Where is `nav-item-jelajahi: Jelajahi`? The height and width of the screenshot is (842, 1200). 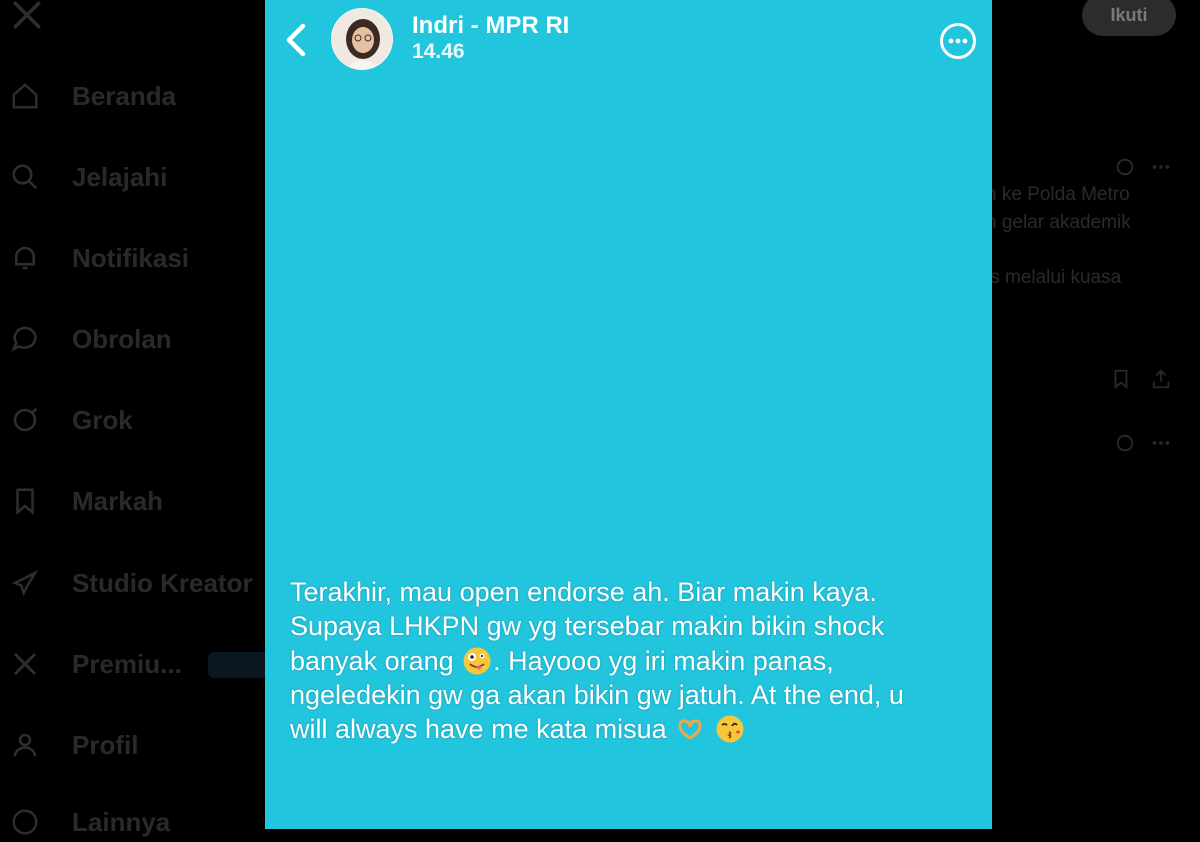
nav-item-jelajahi: Jelajahi is located at coordinates (87, 177).